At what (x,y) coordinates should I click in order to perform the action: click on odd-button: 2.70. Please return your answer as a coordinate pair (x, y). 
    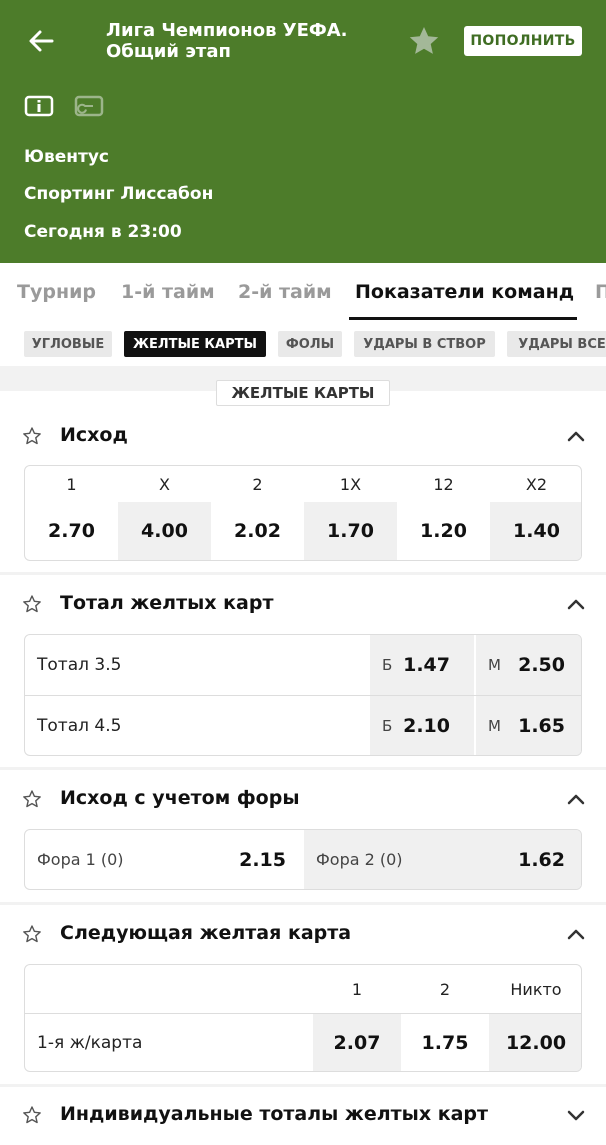
    Looking at the image, I should click on (71, 531).